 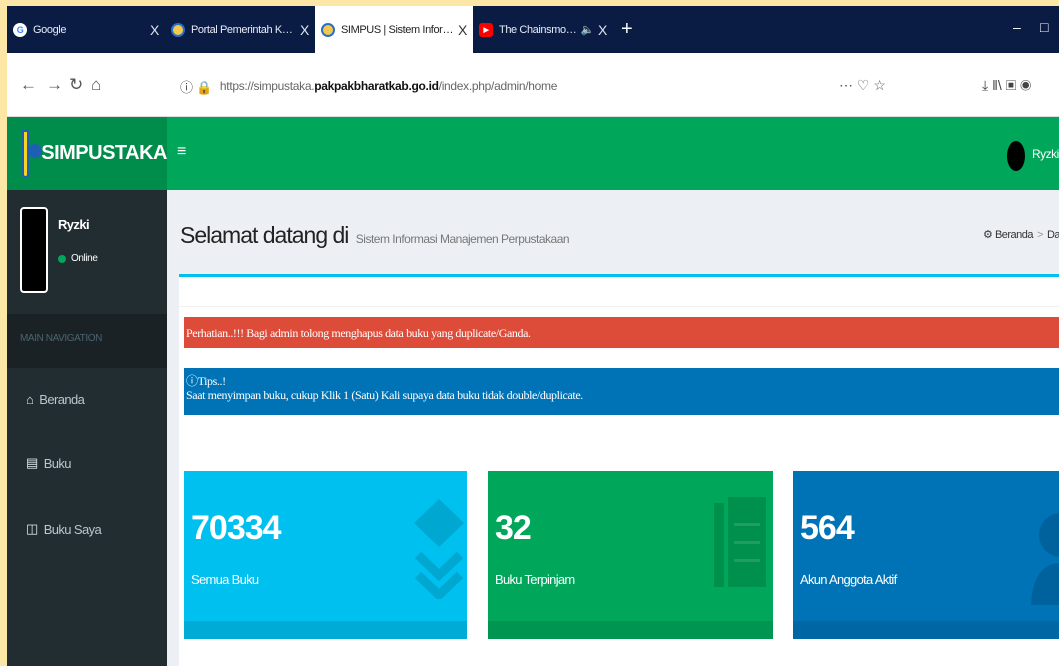 What do you see at coordinates (32, 528) in the screenshot?
I see `columns-icon: ◫` at bounding box center [32, 528].